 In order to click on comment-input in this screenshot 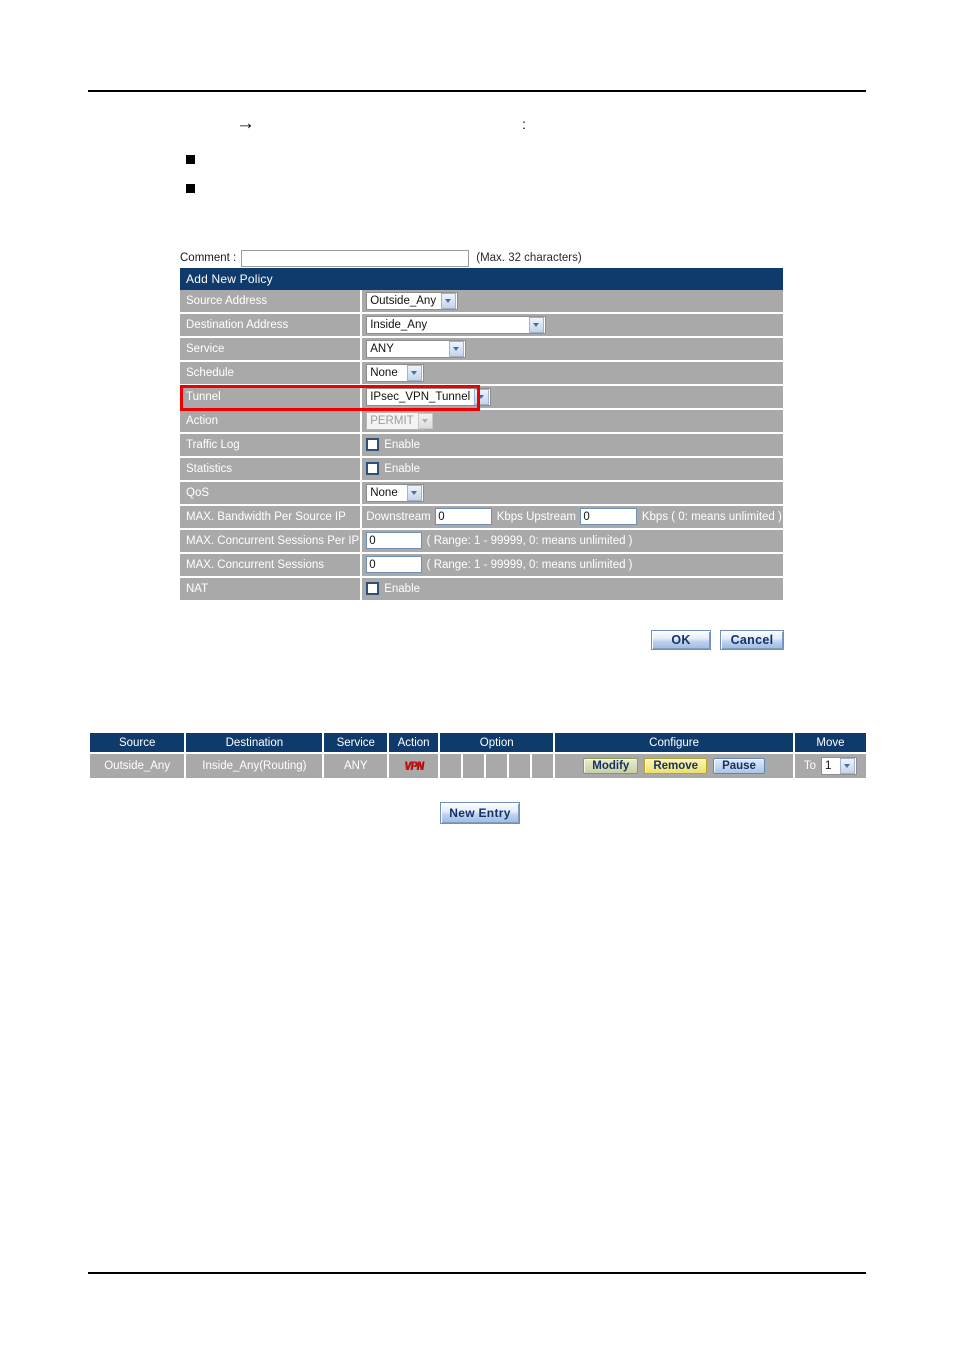, I will do `click(355, 258)`.